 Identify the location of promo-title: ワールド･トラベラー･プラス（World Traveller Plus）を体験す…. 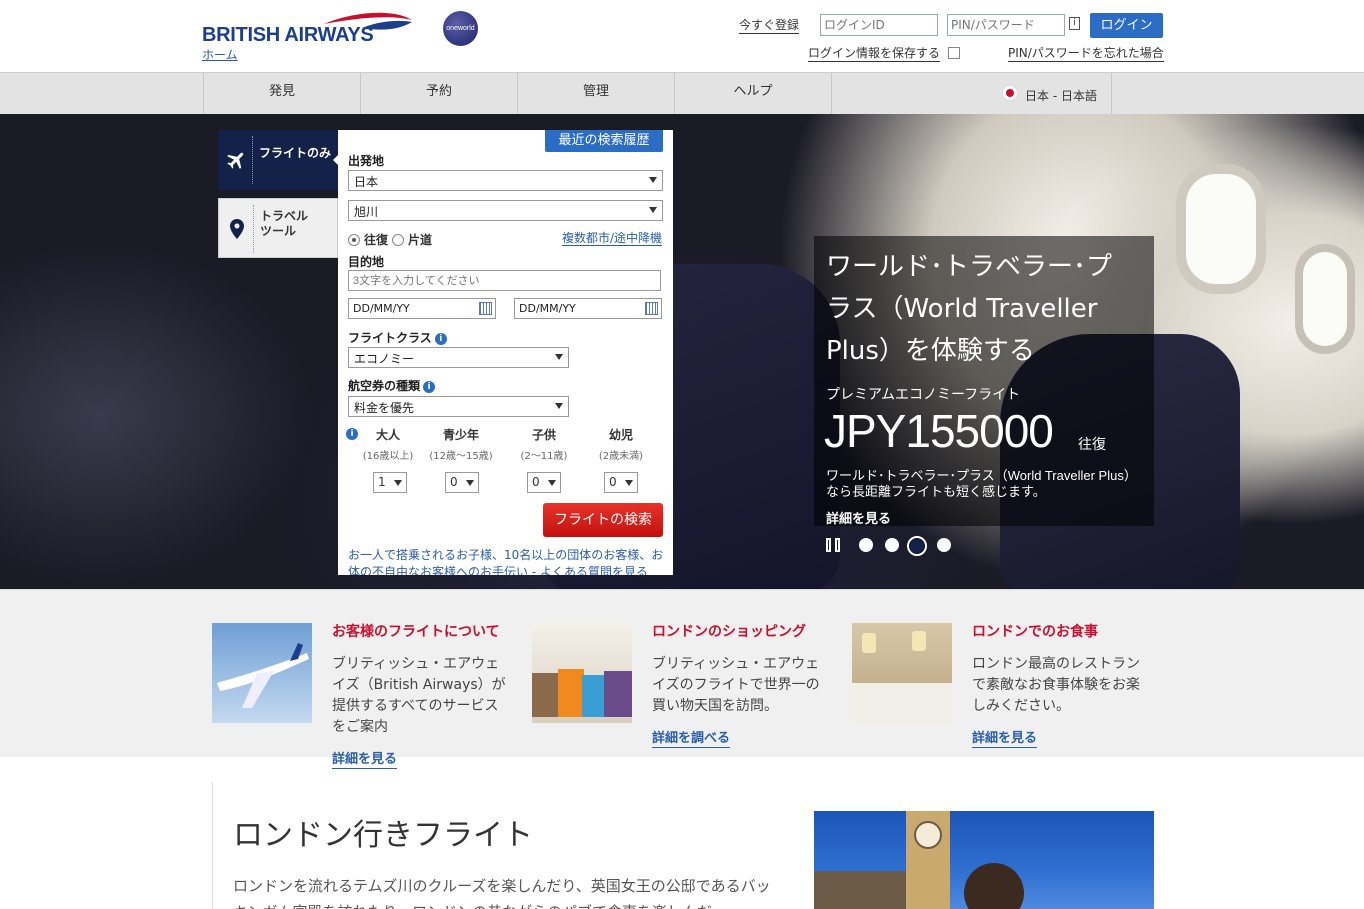
(969, 309).